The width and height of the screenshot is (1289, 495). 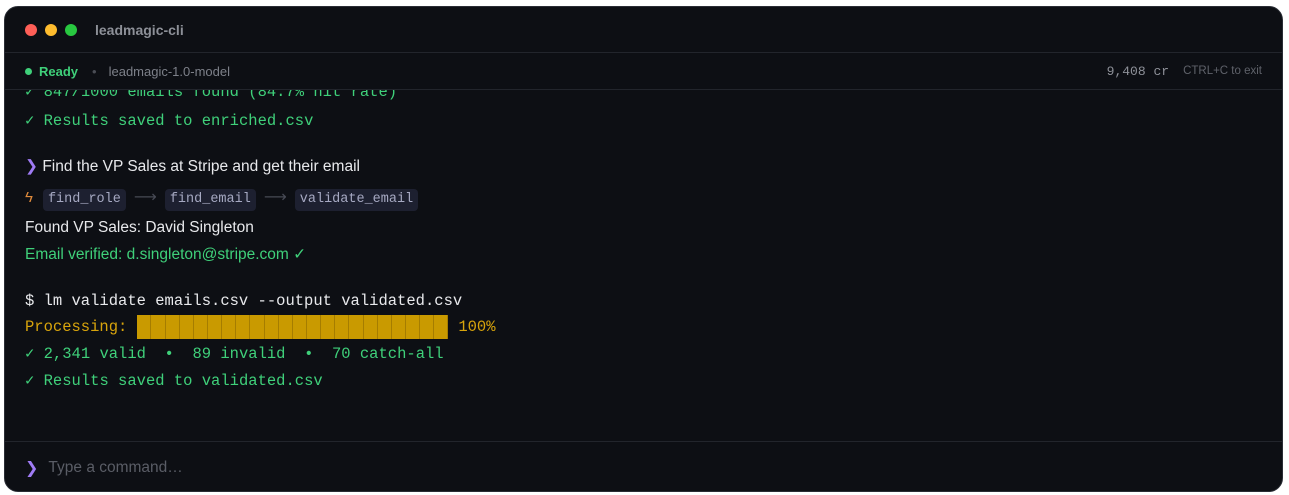 What do you see at coordinates (59, 71) in the screenshot?
I see `status-state: Ready` at bounding box center [59, 71].